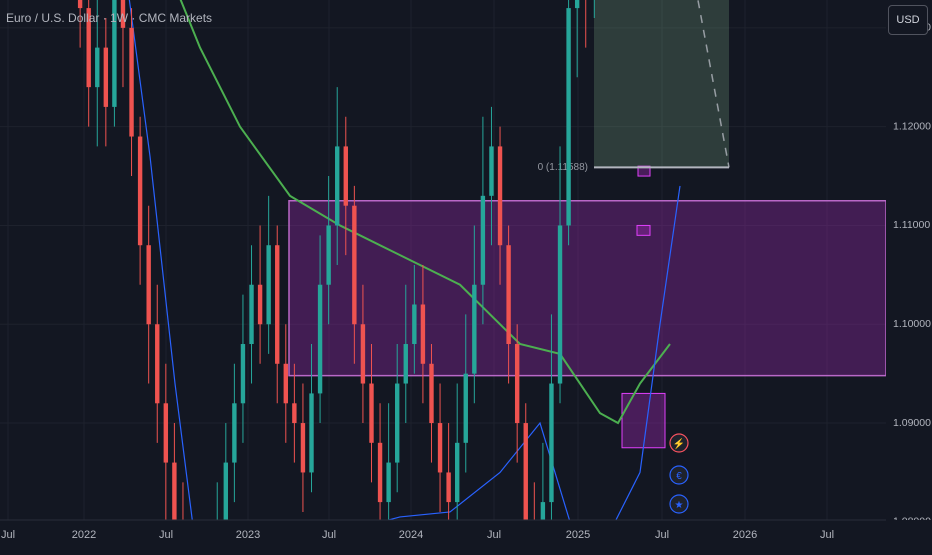 The height and width of the screenshot is (555, 932). Describe the element at coordinates (109, 18) in the screenshot. I see `symbol-title: Euro / U.S. Dollar · 1W · CMC Markets` at that location.